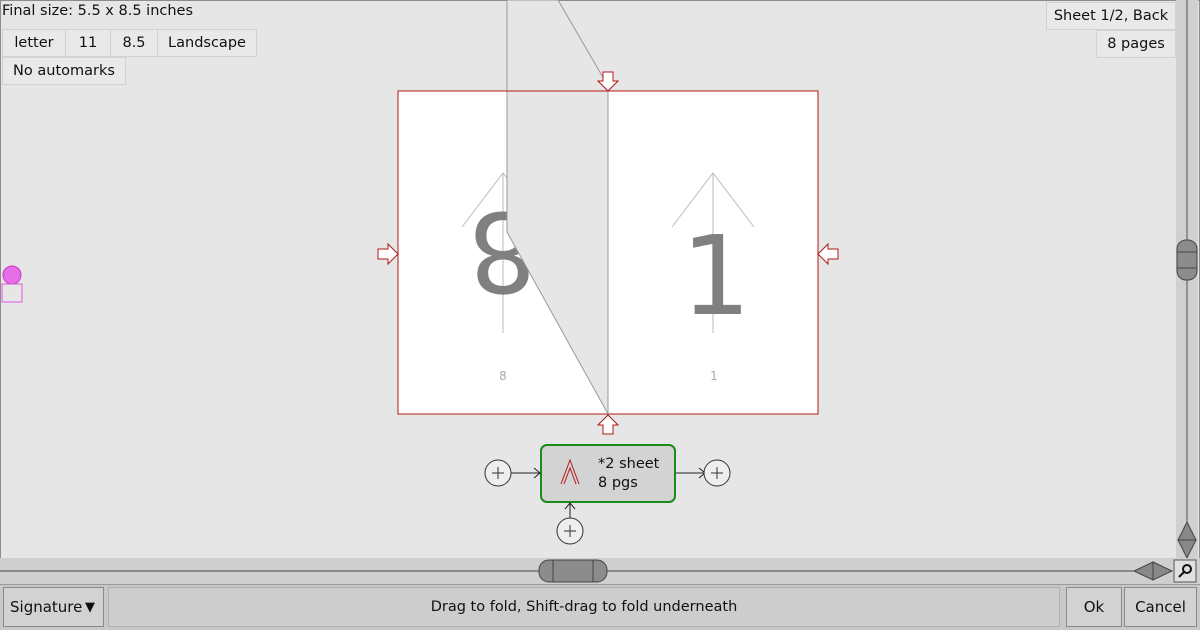 This screenshot has height=630, width=1200. What do you see at coordinates (608, 424) in the screenshot?
I see `fold-arrow-bottom-icon` at bounding box center [608, 424].